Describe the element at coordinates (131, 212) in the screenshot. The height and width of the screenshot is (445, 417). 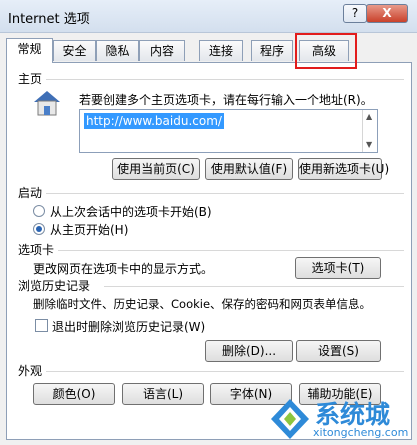
I see `startup-last-session-label: 从上次会话中的选项卡开始(B)` at that location.